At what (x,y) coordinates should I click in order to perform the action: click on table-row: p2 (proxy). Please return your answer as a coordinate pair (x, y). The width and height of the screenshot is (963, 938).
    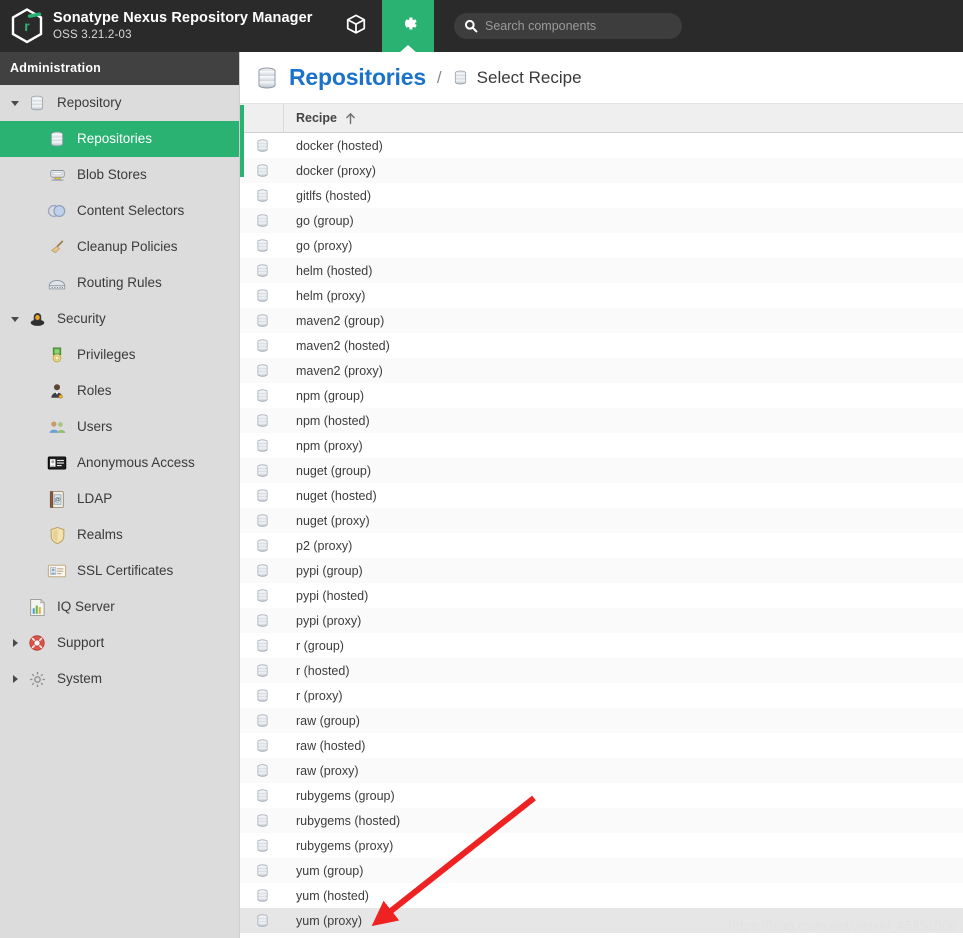
    Looking at the image, I should click on (601, 545).